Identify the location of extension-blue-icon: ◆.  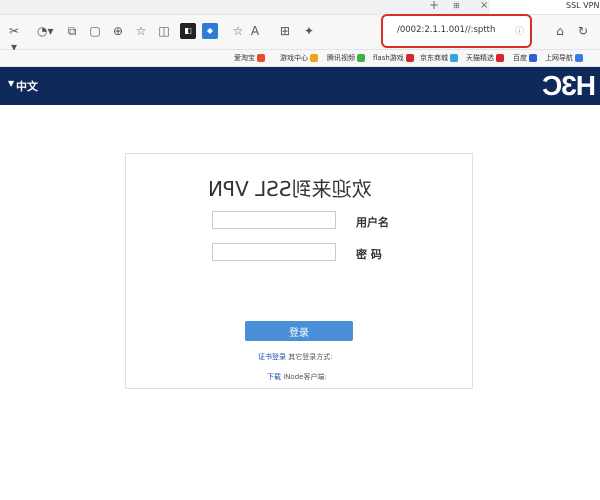
(210, 31).